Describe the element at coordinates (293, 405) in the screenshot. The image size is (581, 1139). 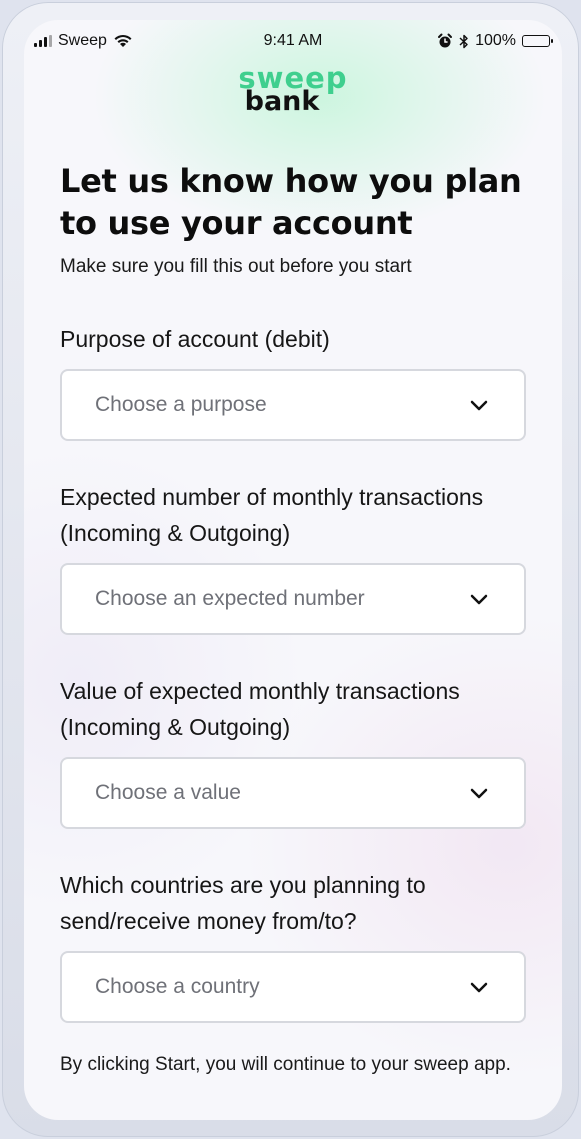
I see `purpose-select: Choose a purpose` at that location.